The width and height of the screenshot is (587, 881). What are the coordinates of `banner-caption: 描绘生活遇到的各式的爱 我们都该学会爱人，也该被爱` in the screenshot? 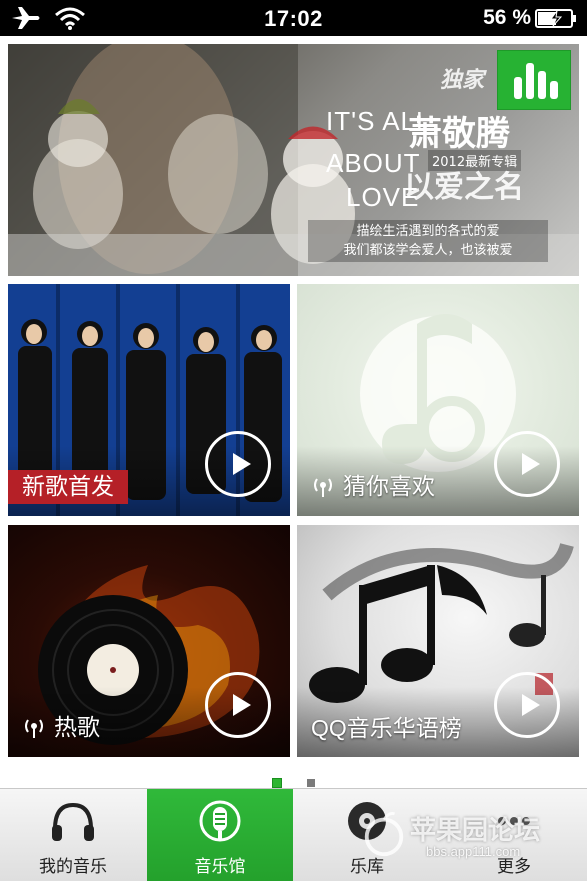 It's located at (428, 241).